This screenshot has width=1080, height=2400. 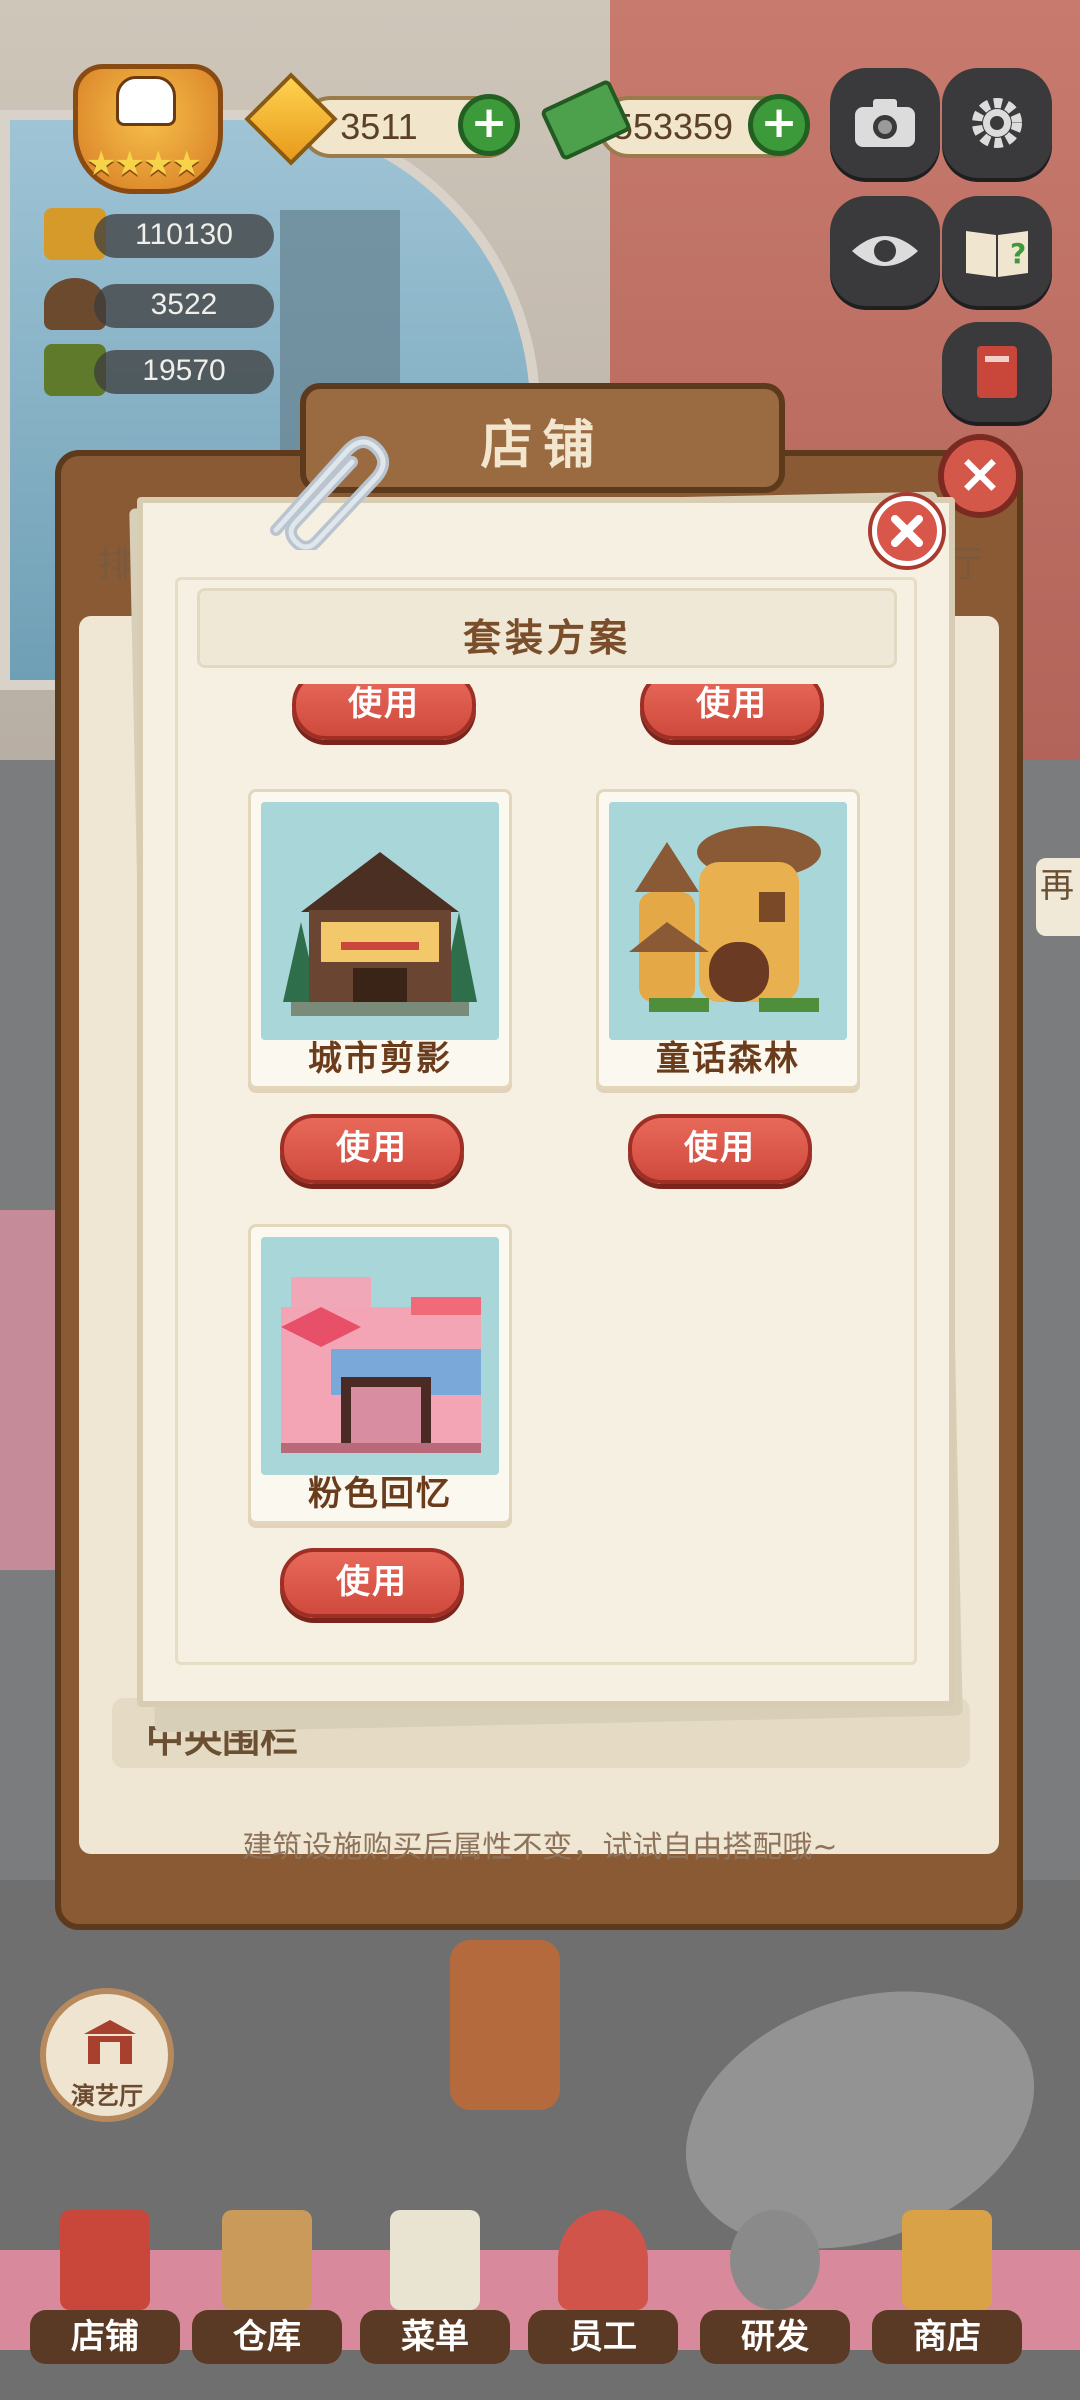 What do you see at coordinates (505, 2025) in the screenshot?
I see `planter-decoration` at bounding box center [505, 2025].